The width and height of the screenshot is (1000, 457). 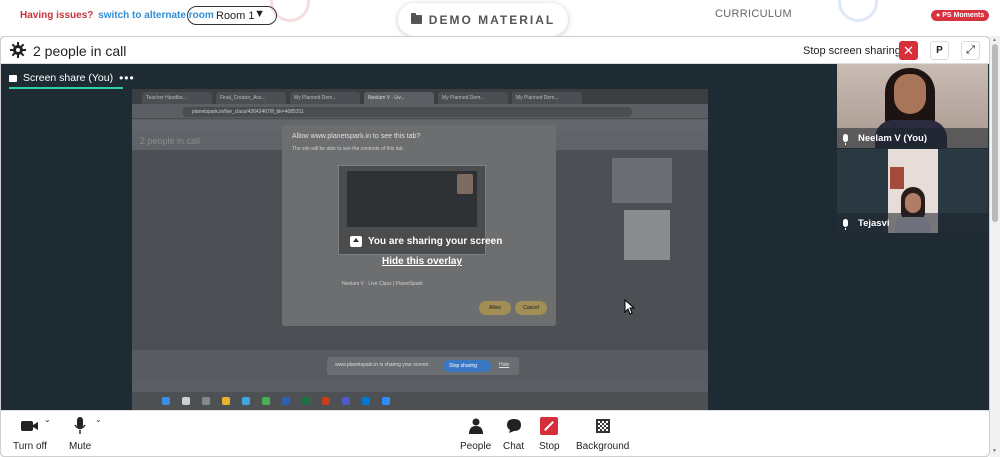 I want to click on inner-hide: Hide, so click(x=504, y=365).